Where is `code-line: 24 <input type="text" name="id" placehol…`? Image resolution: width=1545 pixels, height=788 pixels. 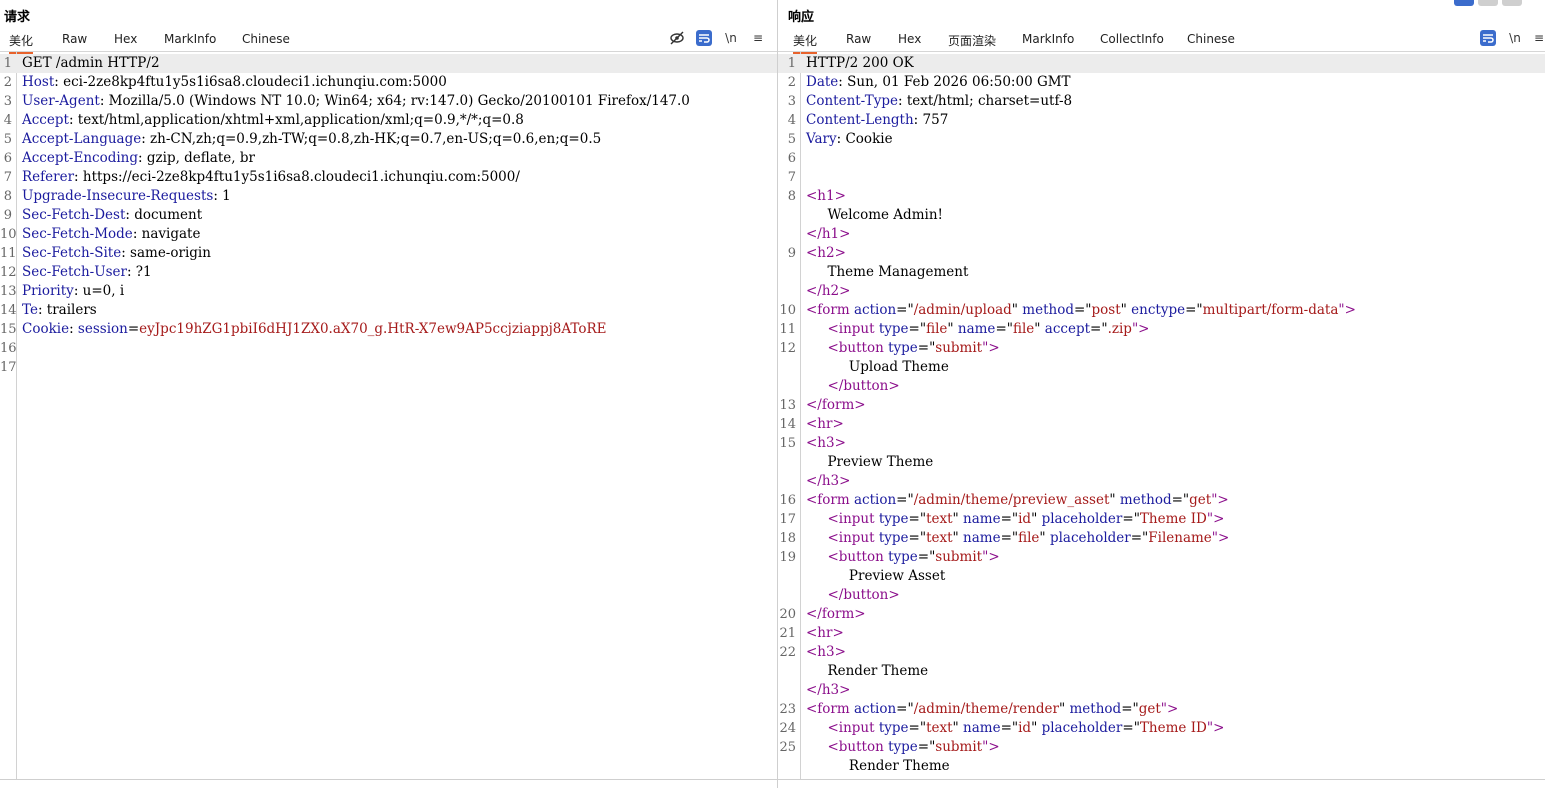 code-line: 24 <input type="text" name="id" placehol… is located at coordinates (1161, 728).